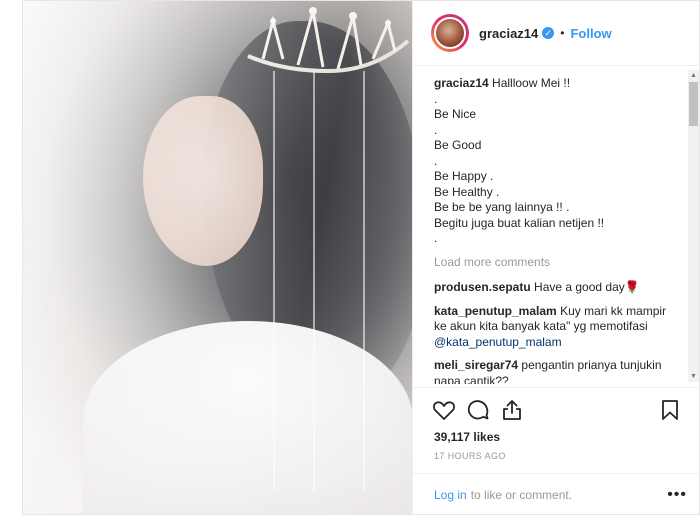  I want to click on more-options-icon: •••, so click(677, 494).